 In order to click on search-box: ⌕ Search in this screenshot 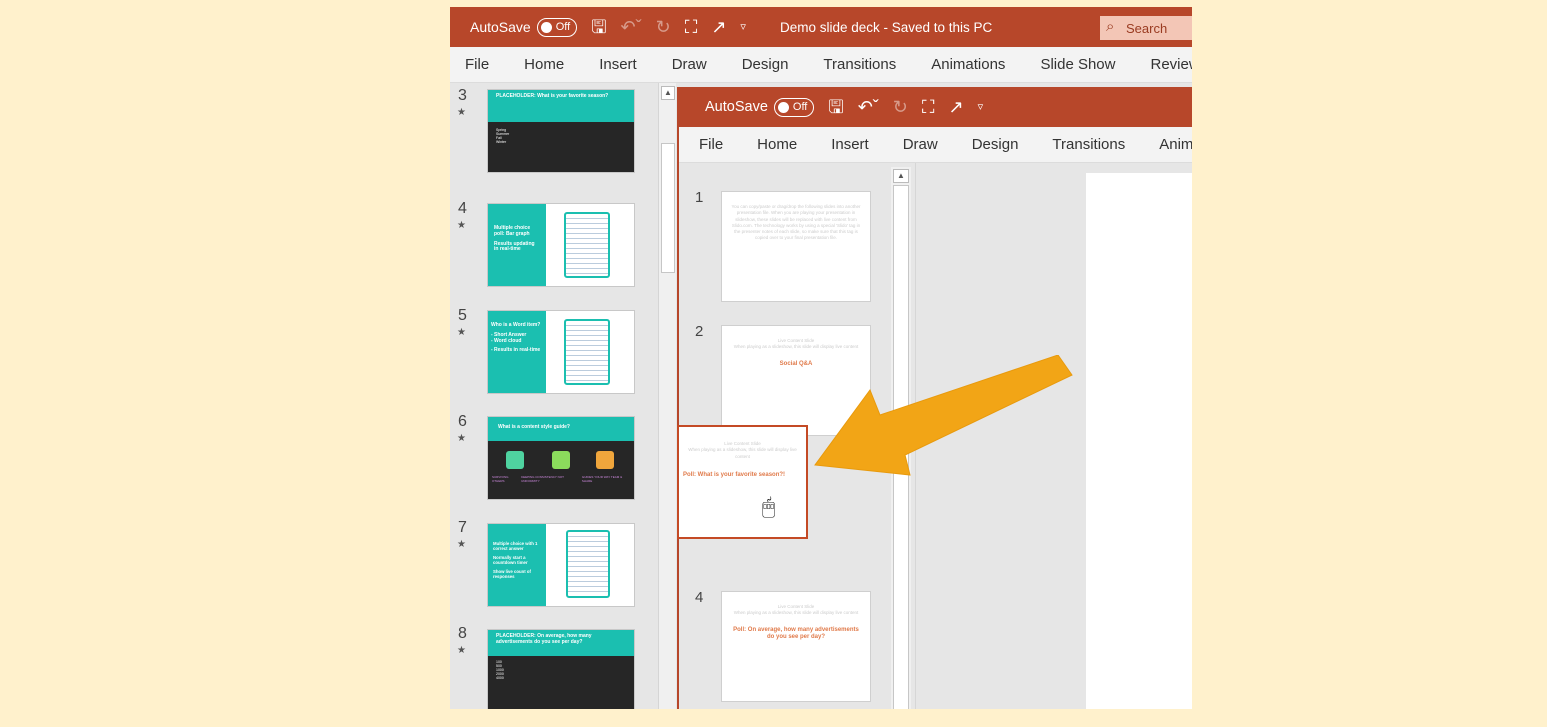, I will do `click(1146, 28)`.